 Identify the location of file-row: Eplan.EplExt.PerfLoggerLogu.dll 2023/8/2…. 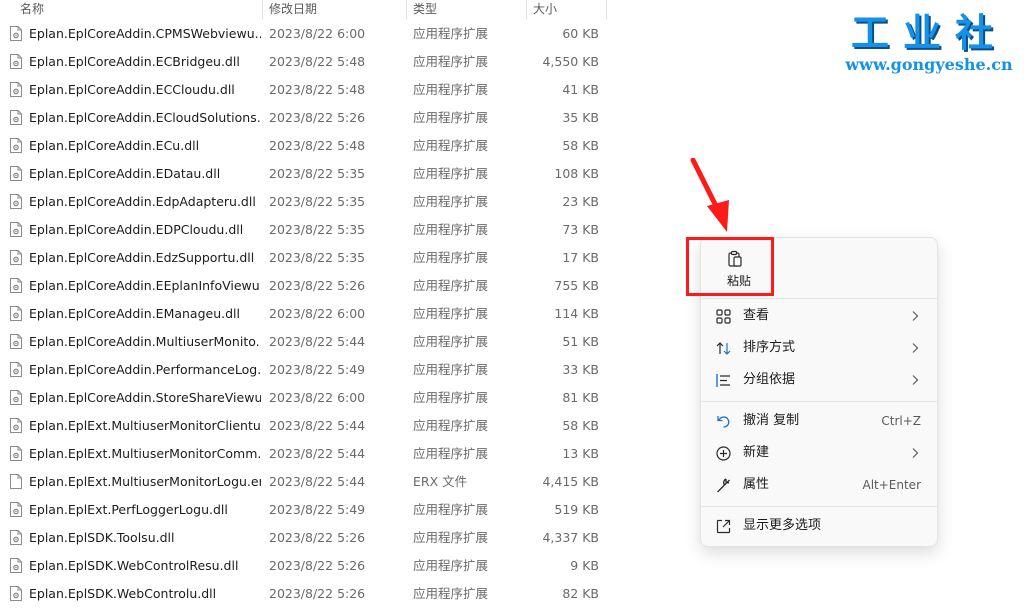
(305, 510).